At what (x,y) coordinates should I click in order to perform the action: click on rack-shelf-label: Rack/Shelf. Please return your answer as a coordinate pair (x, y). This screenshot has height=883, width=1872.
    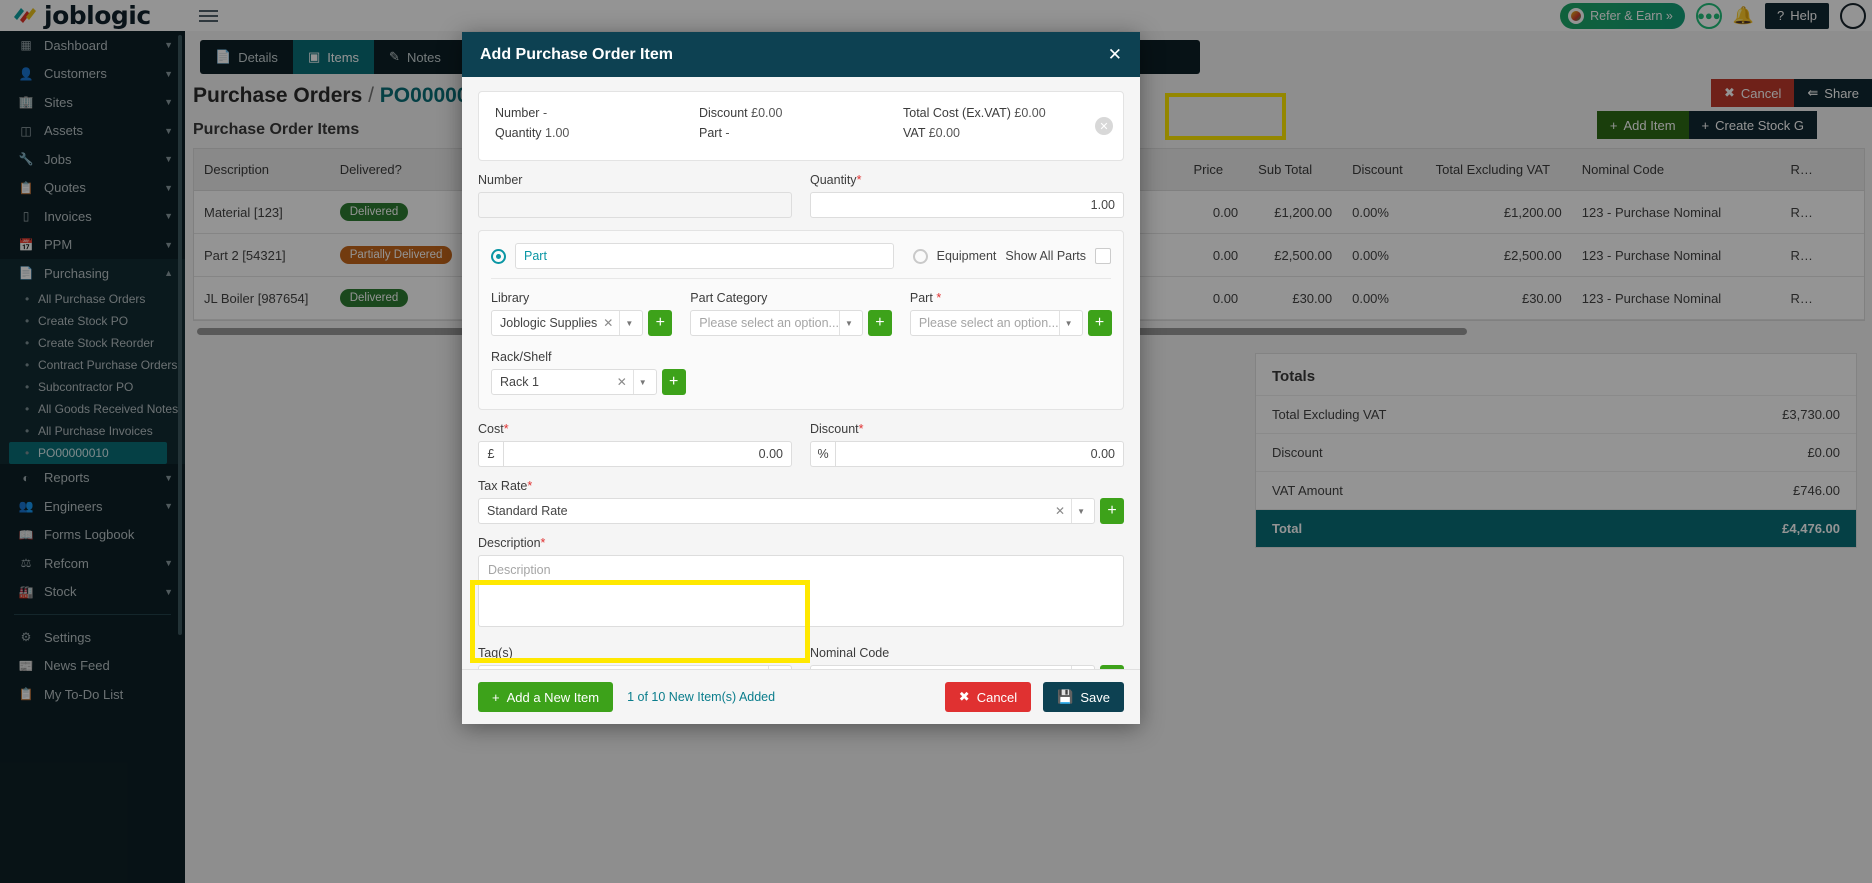
    Looking at the image, I should click on (521, 357).